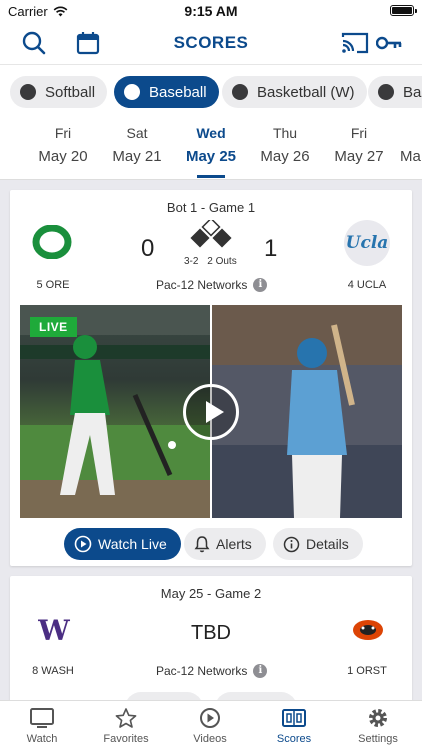  Describe the element at coordinates (148, 248) in the screenshot. I see `away-score: 0` at that location.